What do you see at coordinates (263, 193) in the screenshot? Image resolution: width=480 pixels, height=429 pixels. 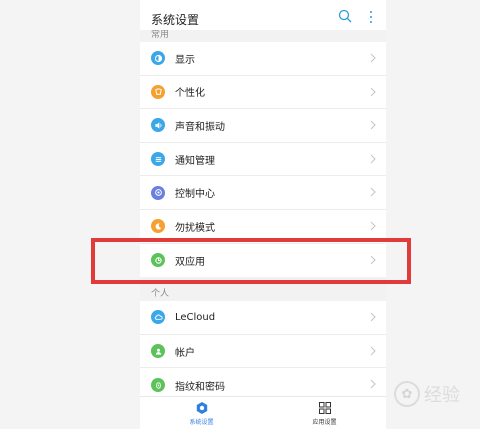 I see `settings-item-control-center: 控制中心` at bounding box center [263, 193].